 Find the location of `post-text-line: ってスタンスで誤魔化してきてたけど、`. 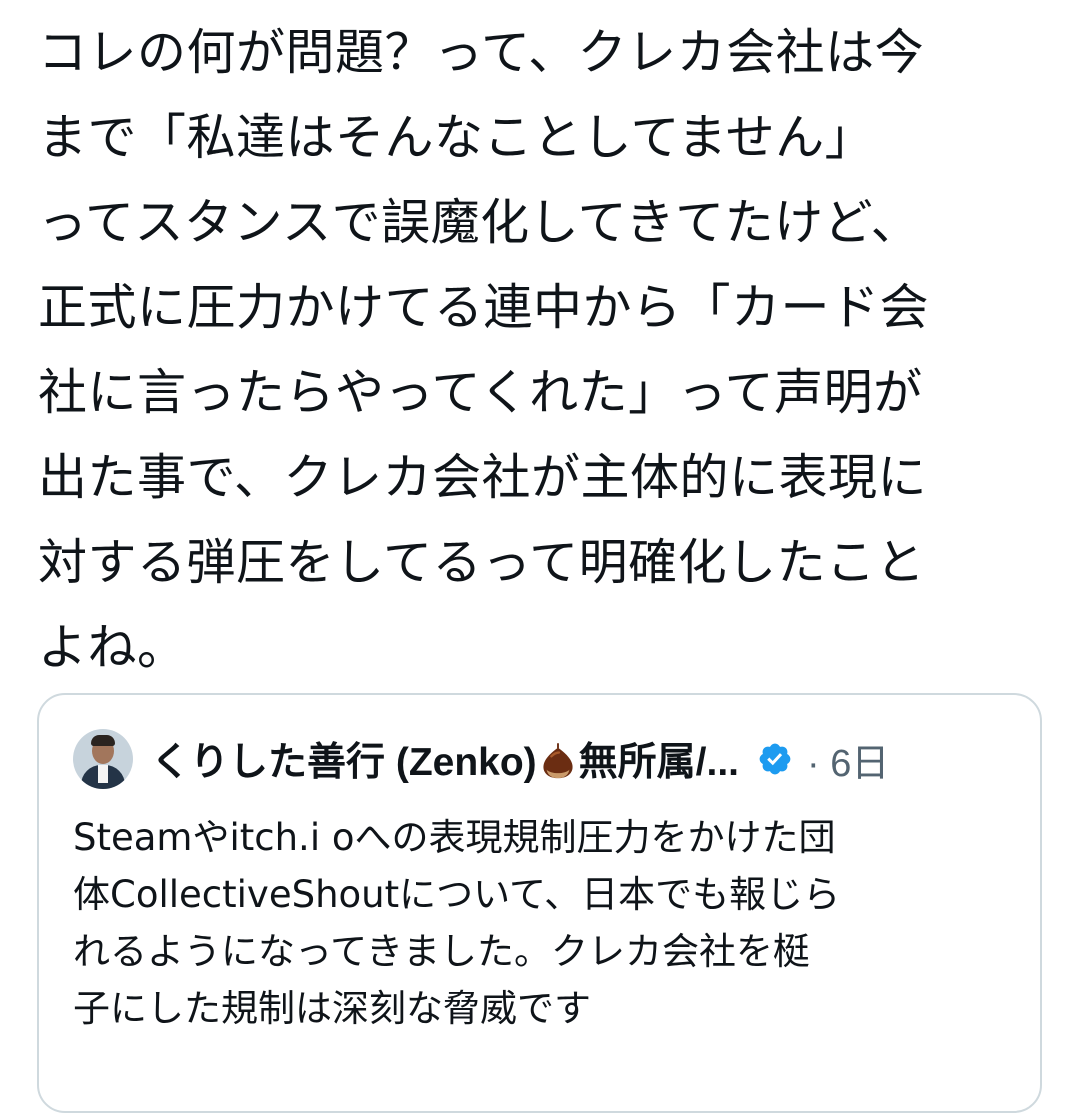

post-text-line: ってスタンスで誤魔化してきてたけど、 is located at coordinates (479, 222).